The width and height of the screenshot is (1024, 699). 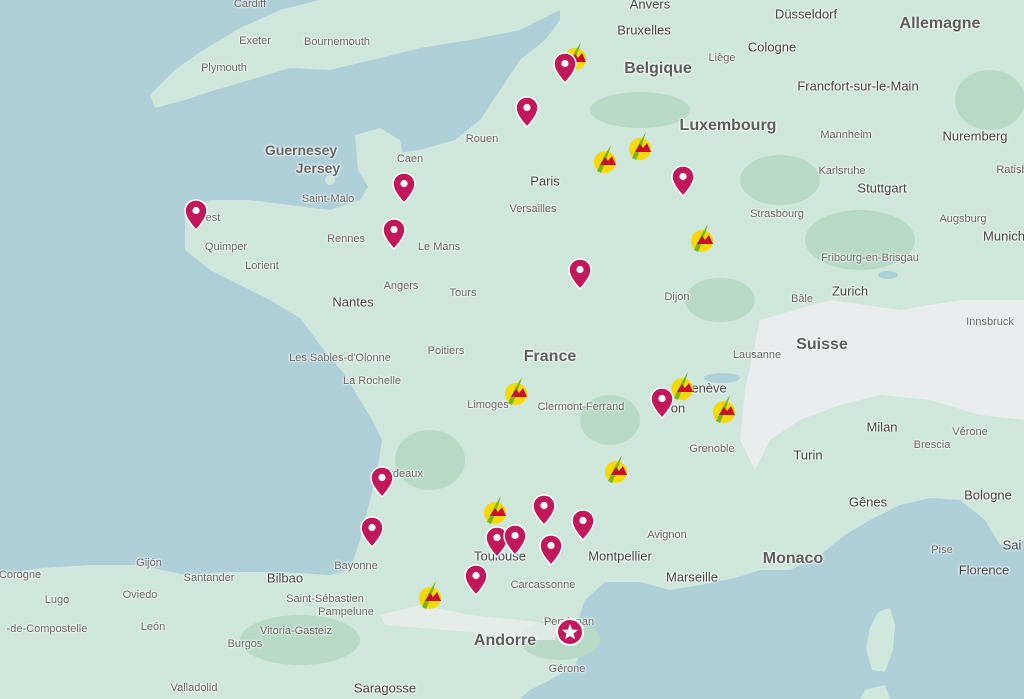 I want to click on map-label: León, so click(x=153, y=627).